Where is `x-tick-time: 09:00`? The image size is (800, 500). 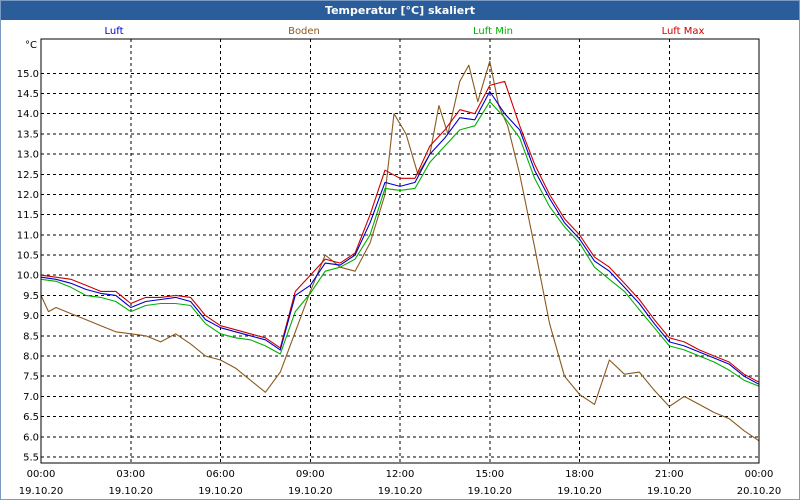 x-tick-time: 09:00 is located at coordinates (310, 474).